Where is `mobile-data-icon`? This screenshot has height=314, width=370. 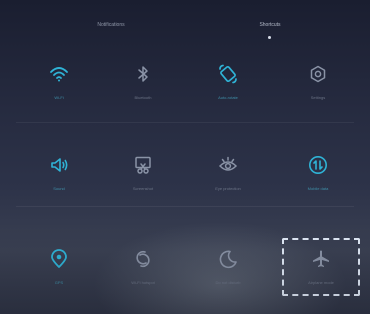 mobile-data-icon is located at coordinates (318, 165).